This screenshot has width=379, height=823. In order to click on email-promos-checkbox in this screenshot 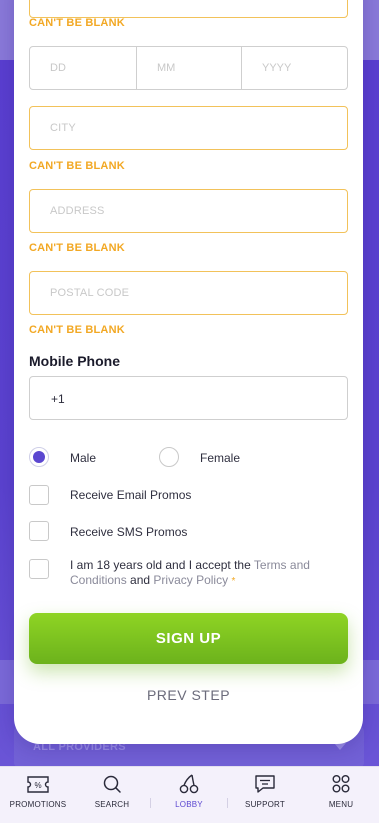, I will do `click(39, 495)`.